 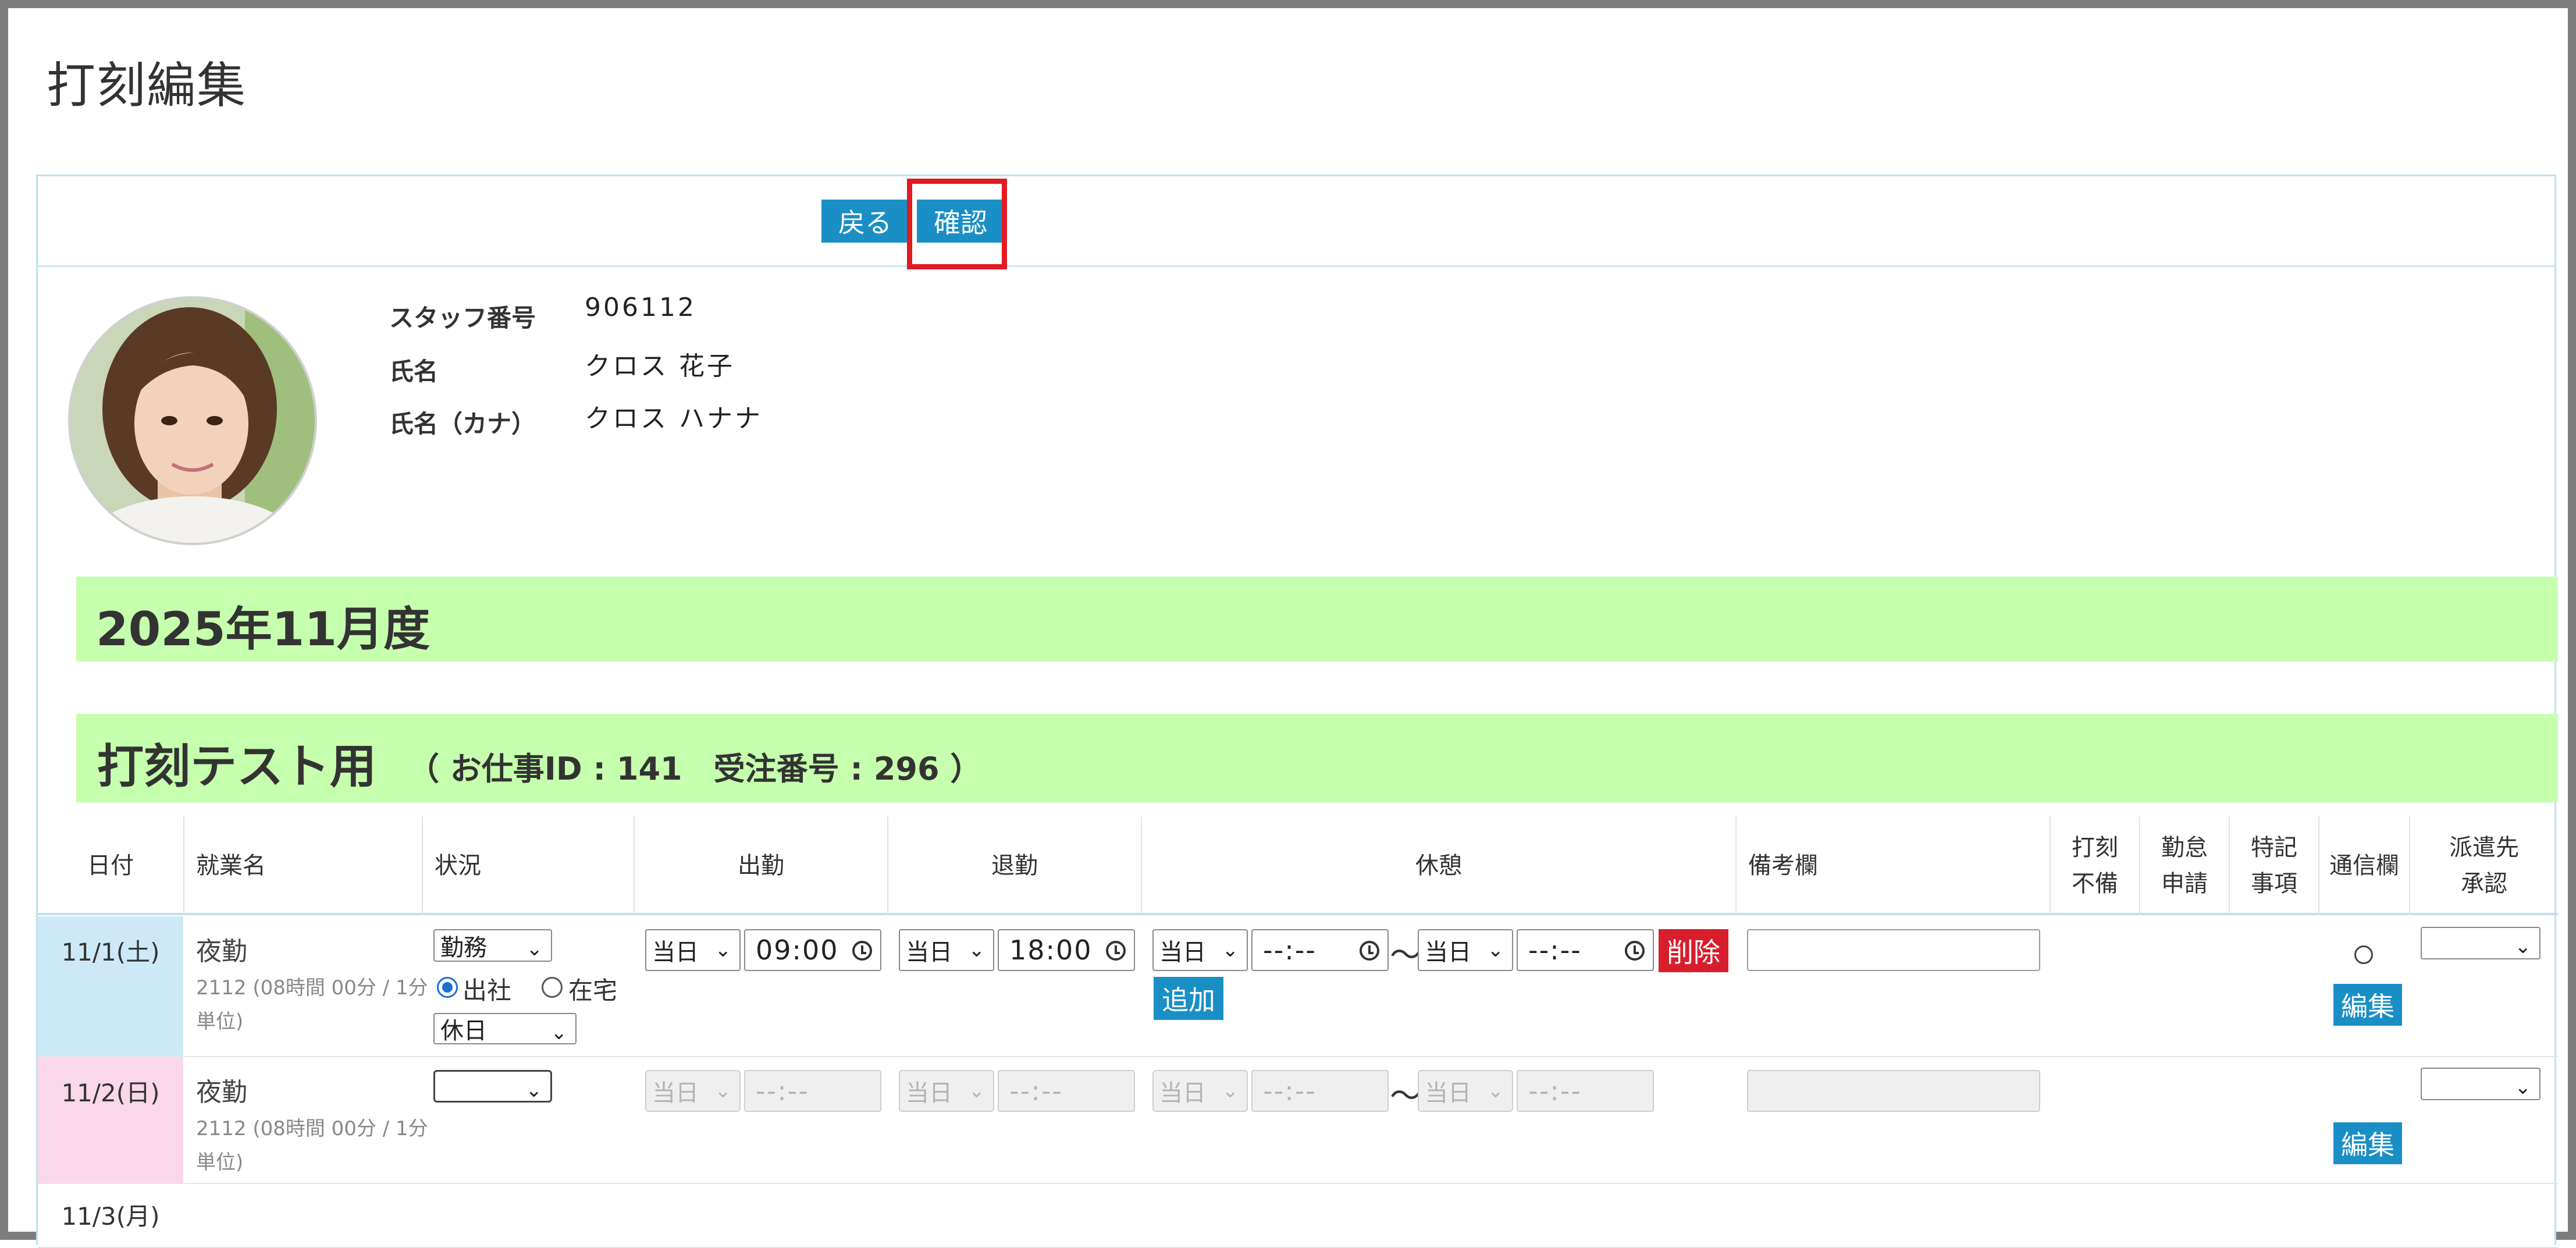 What do you see at coordinates (1066, 1091) in the screenshot?
I see `clock-out-time-input: --:--` at bounding box center [1066, 1091].